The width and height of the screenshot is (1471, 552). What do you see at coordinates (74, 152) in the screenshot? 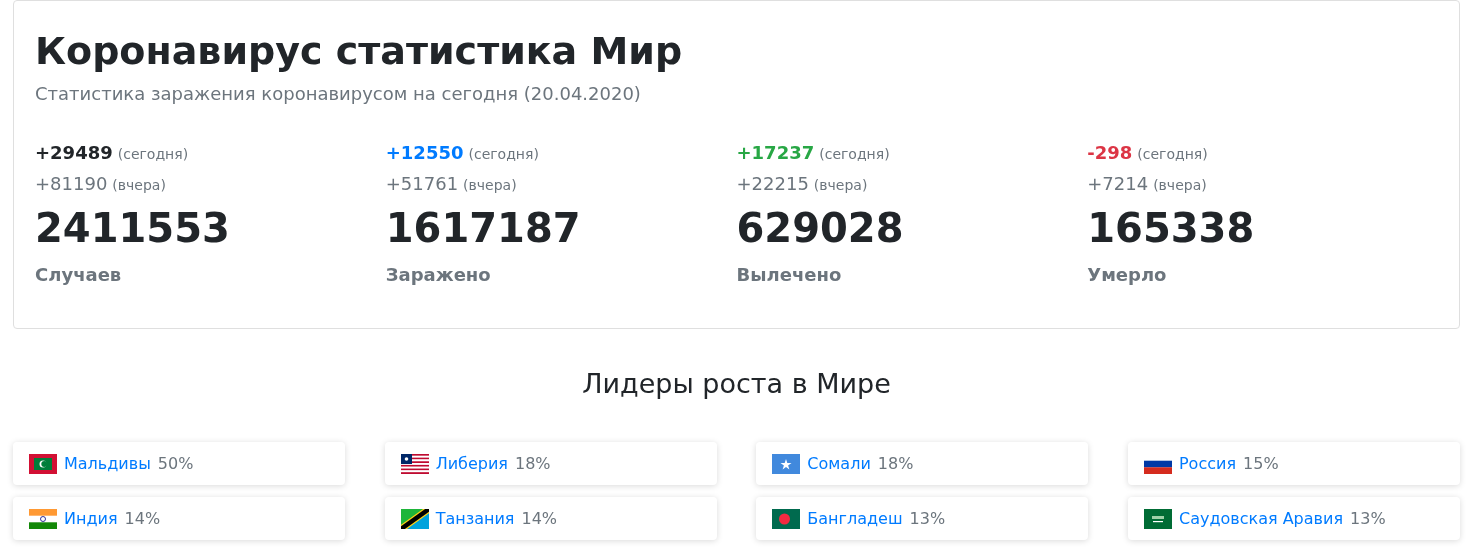
I see `today-change: +29489` at bounding box center [74, 152].